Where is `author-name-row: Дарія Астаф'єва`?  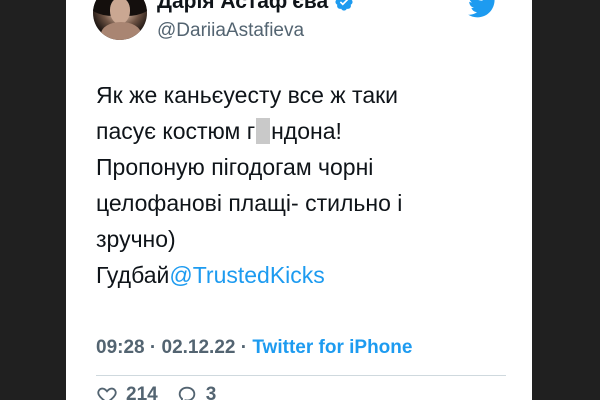 author-name-row: Дарія Астаф'єва is located at coordinates (255, 7).